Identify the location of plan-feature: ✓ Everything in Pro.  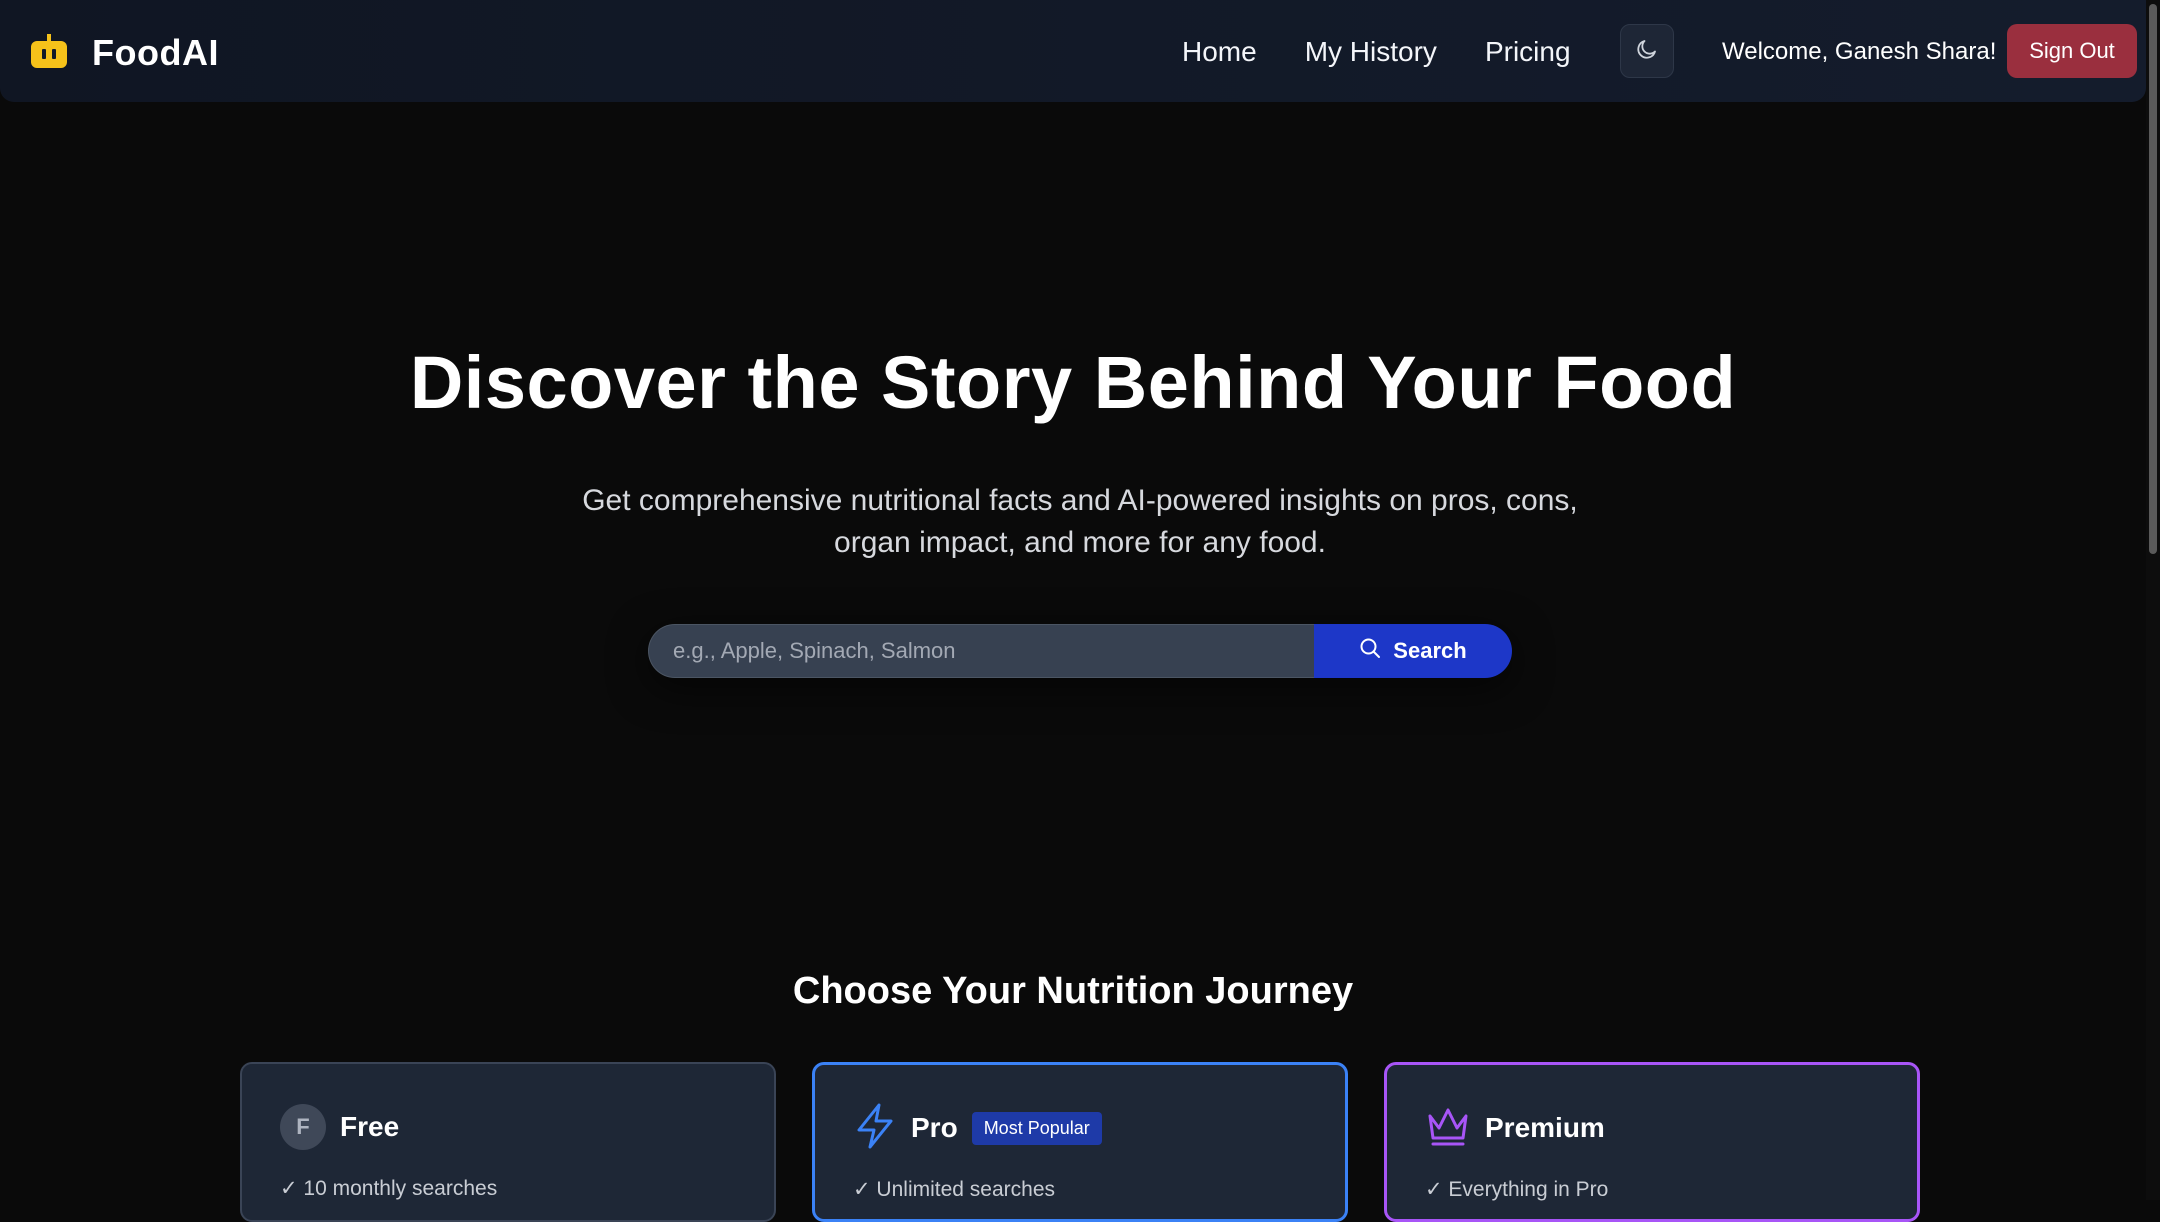
(1517, 1189).